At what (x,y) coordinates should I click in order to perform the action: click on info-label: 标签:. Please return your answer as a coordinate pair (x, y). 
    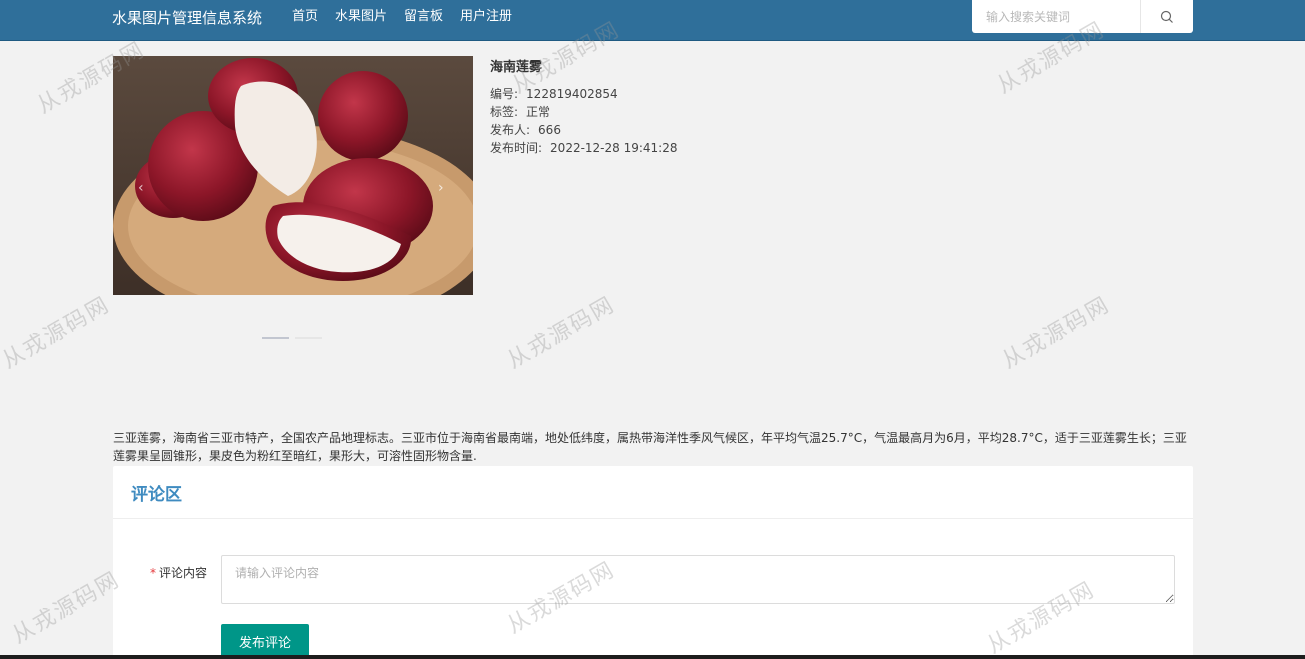
    Looking at the image, I should click on (504, 112).